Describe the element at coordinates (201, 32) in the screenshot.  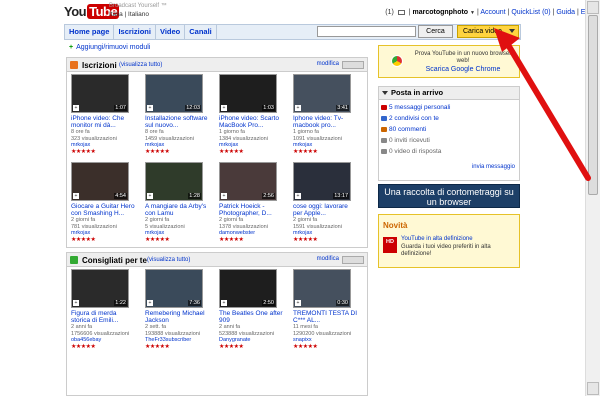
I see `tab-channels: Canali` at that location.